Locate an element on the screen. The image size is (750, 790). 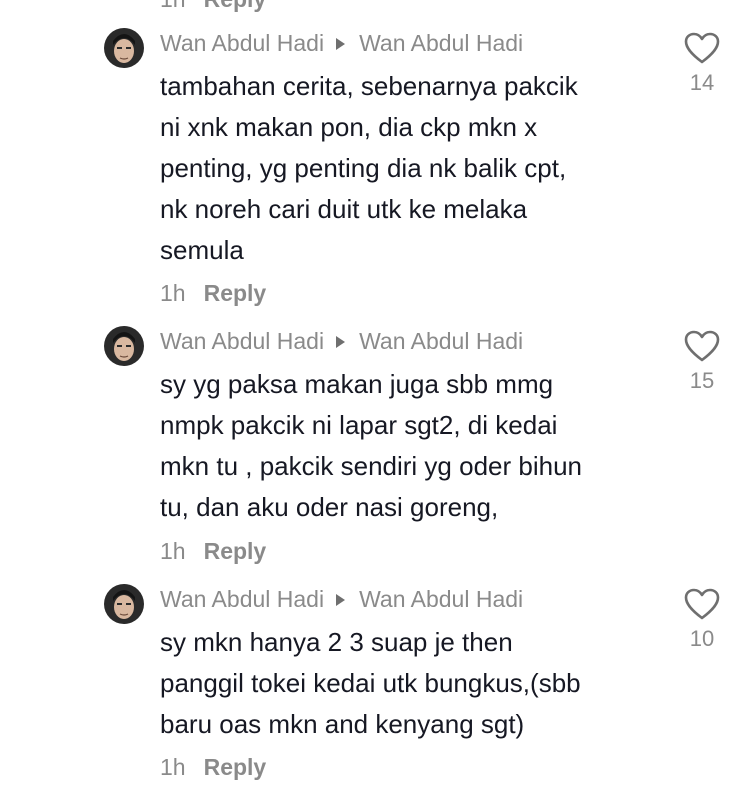
like-button: 14 is located at coordinates (702, 64).